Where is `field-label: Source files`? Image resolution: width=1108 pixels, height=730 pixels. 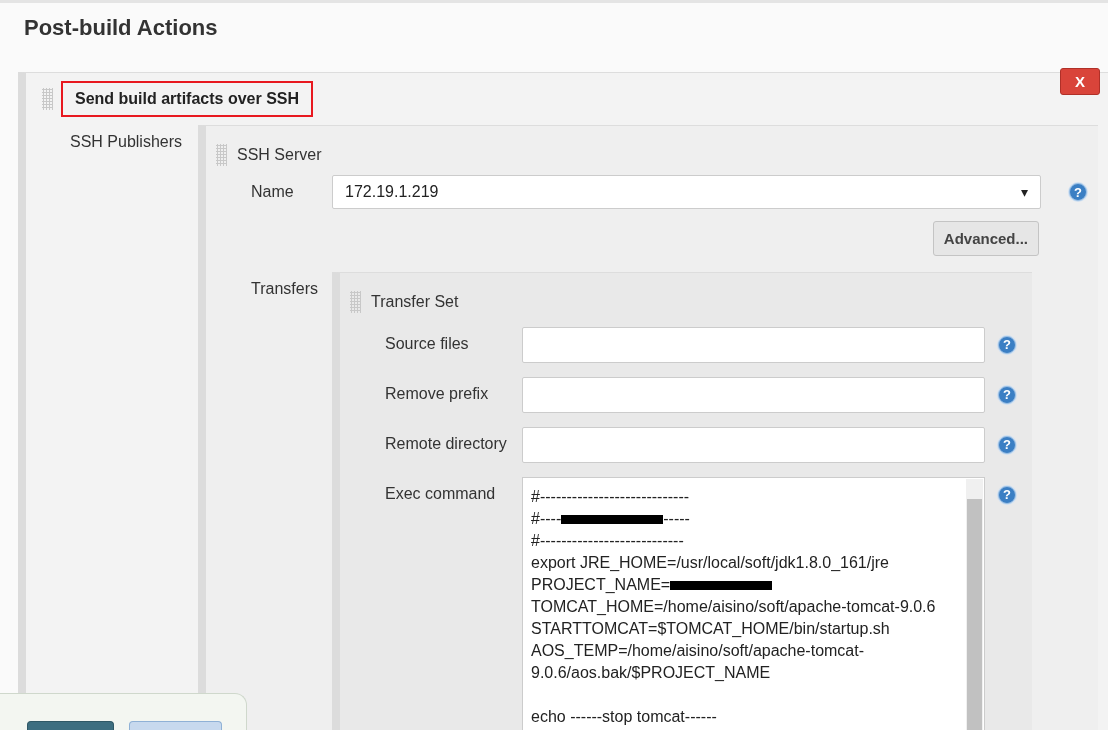
field-label: Source files is located at coordinates (427, 343).